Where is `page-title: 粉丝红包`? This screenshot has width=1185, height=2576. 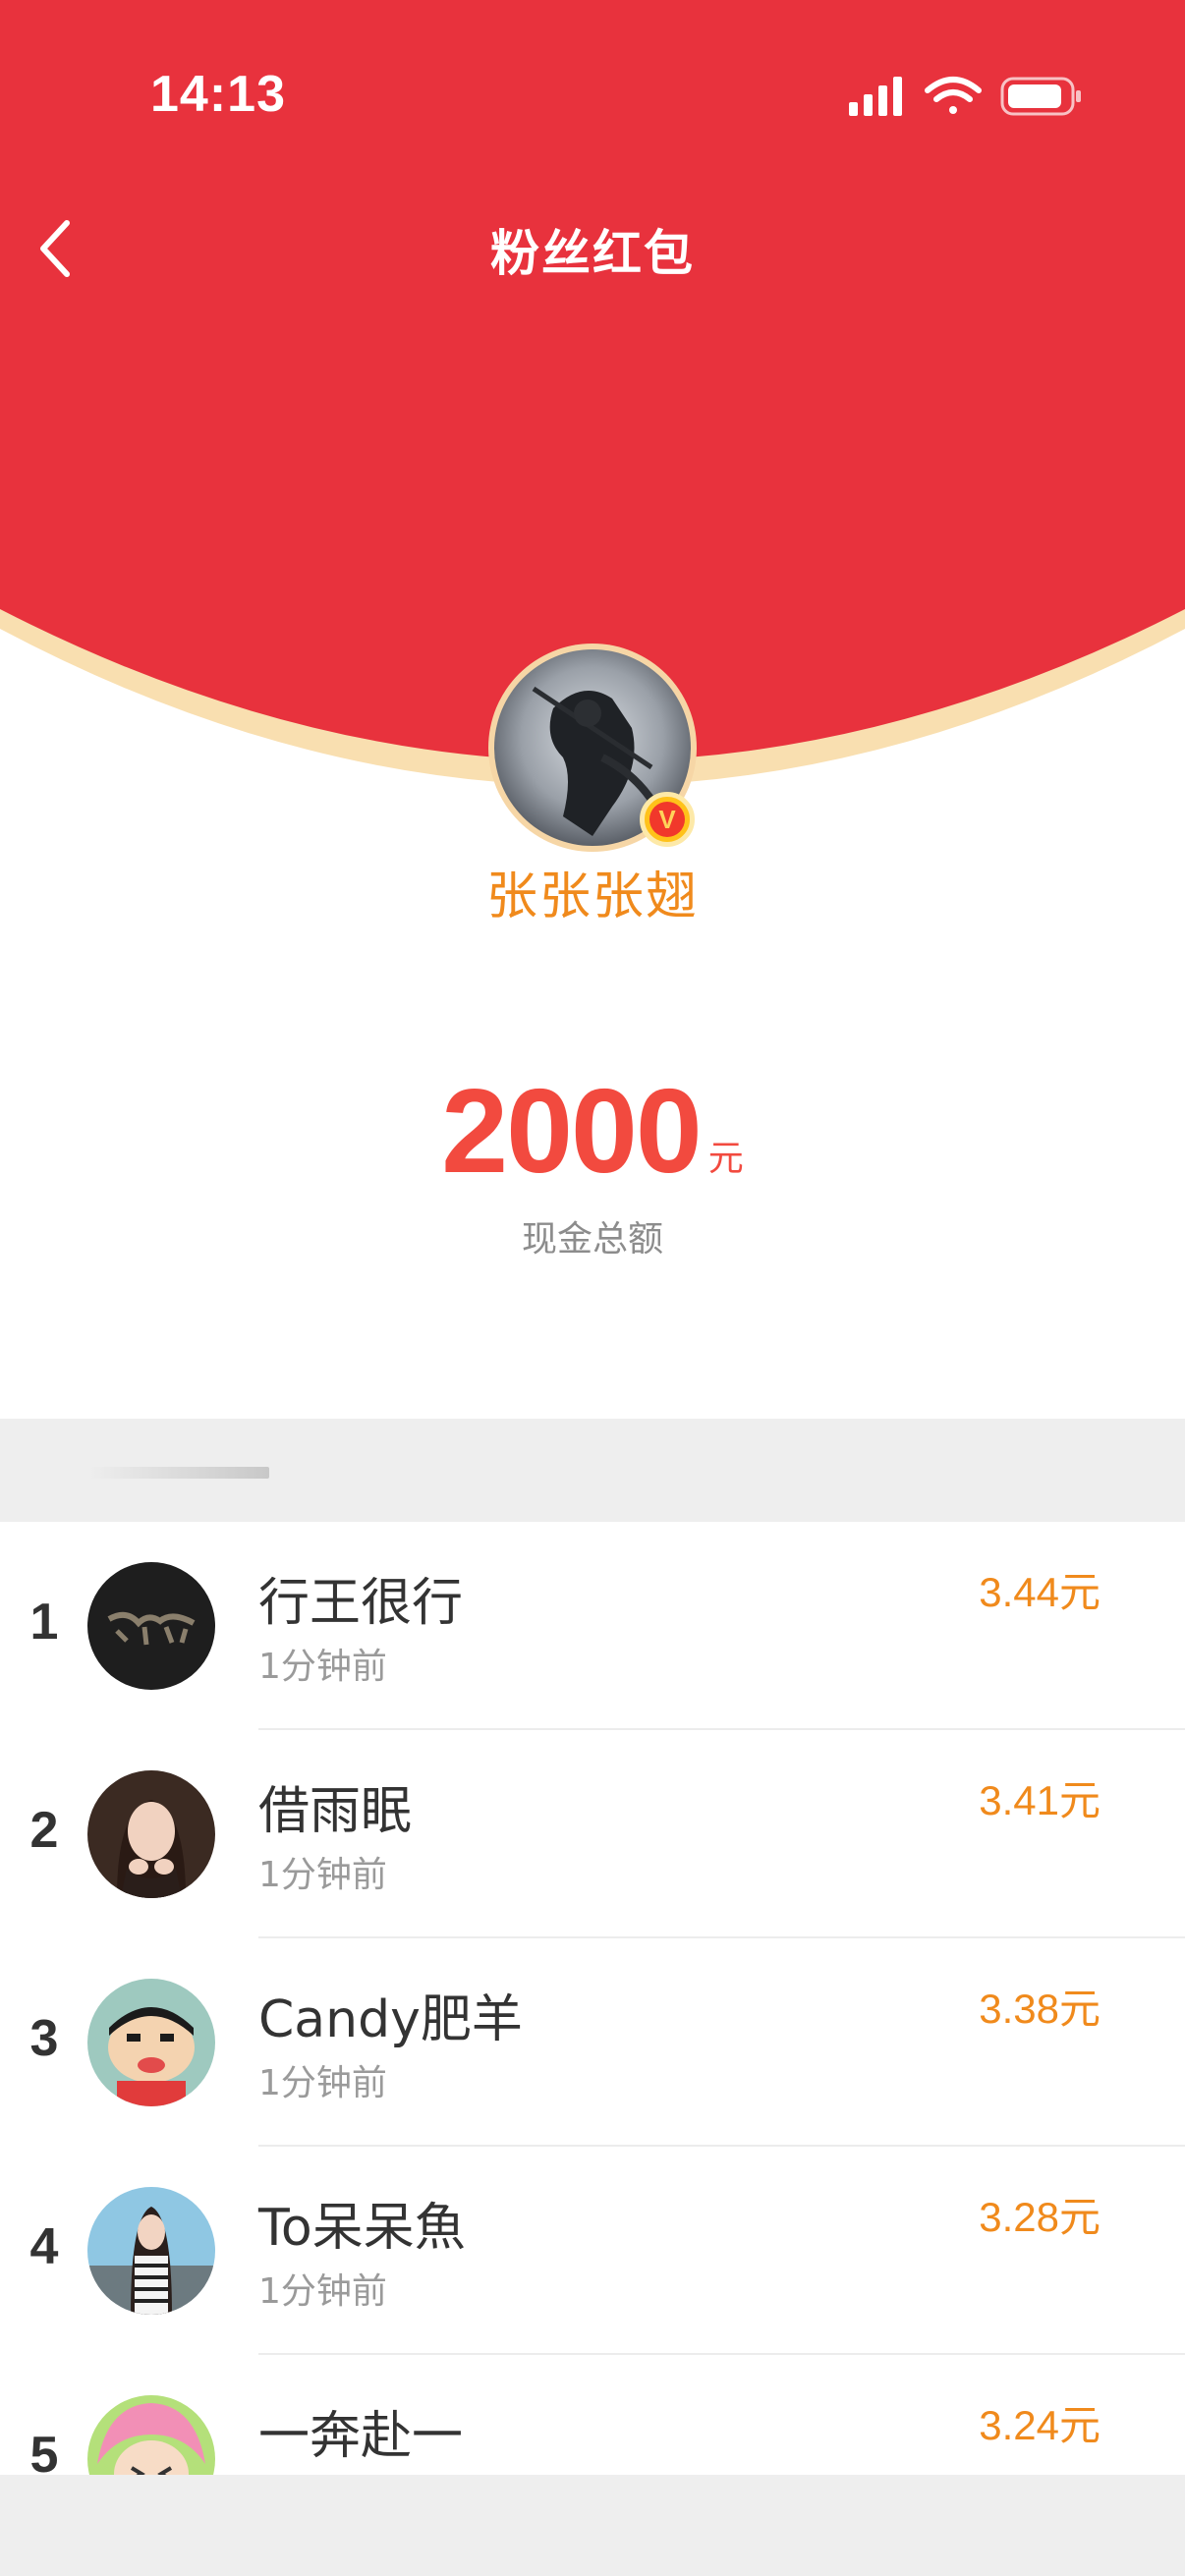 page-title: 粉丝红包 is located at coordinates (592, 253).